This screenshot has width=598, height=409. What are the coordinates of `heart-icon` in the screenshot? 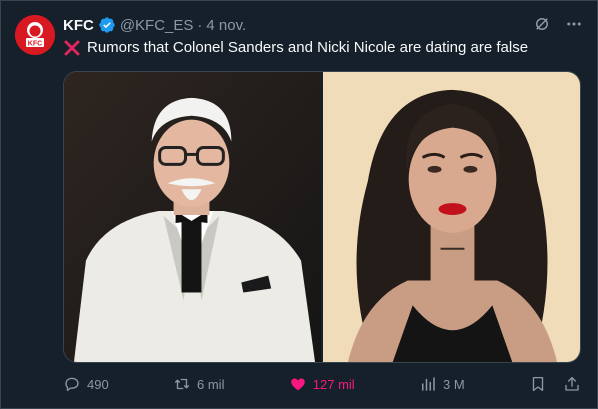 It's located at (298, 384).